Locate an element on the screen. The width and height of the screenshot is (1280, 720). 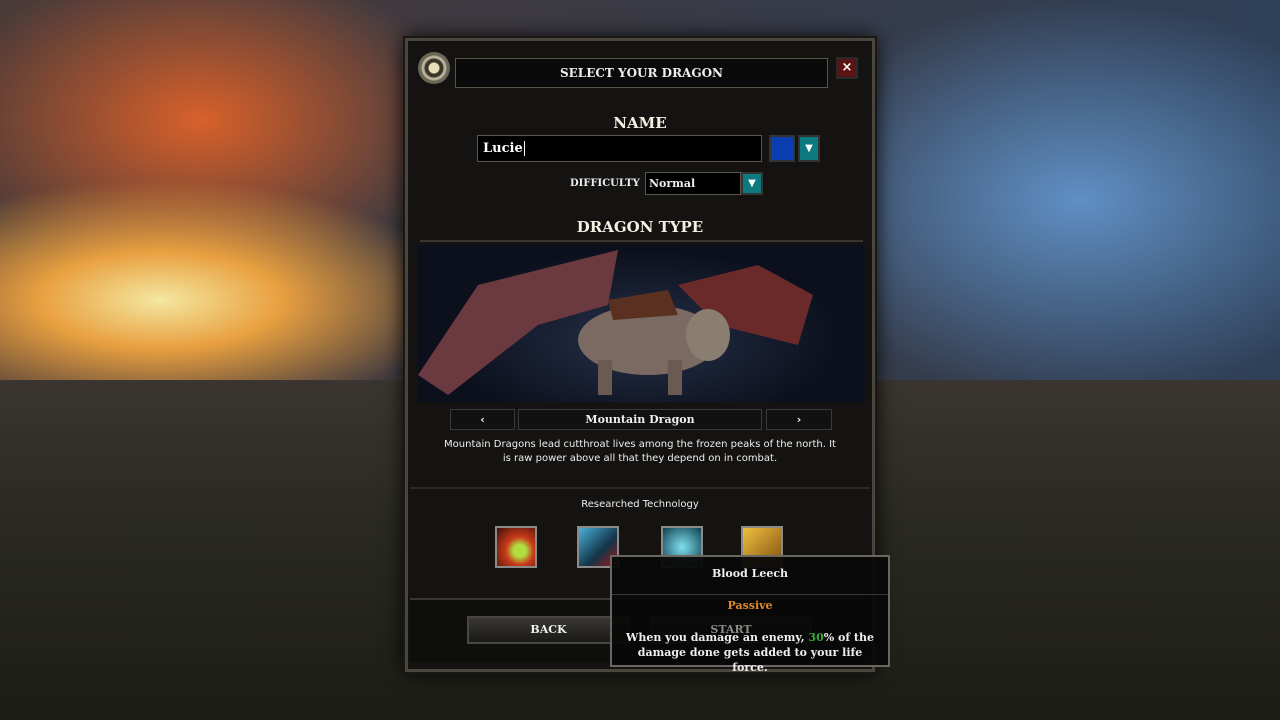
color-dropdown-button: ▼ is located at coordinates (809, 148).